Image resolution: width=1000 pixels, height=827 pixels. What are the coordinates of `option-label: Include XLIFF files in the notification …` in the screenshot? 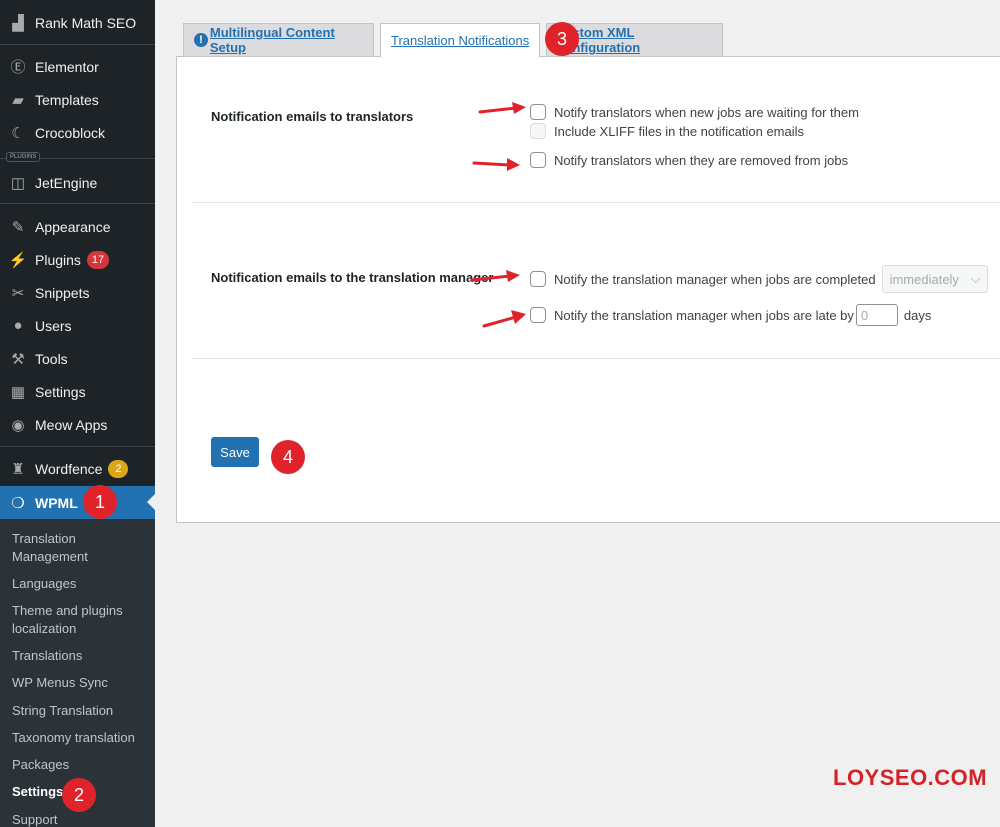 It's located at (679, 131).